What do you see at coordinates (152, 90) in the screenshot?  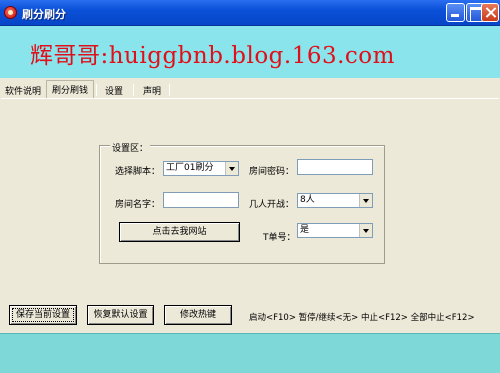 I see `tab-statement: 声明` at bounding box center [152, 90].